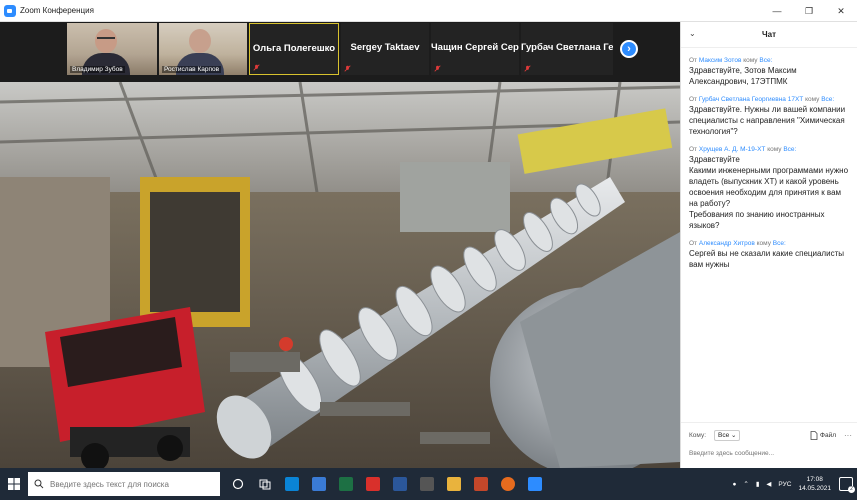  What do you see at coordinates (847, 485) in the screenshot?
I see `notification-icon: 2` at bounding box center [847, 485].